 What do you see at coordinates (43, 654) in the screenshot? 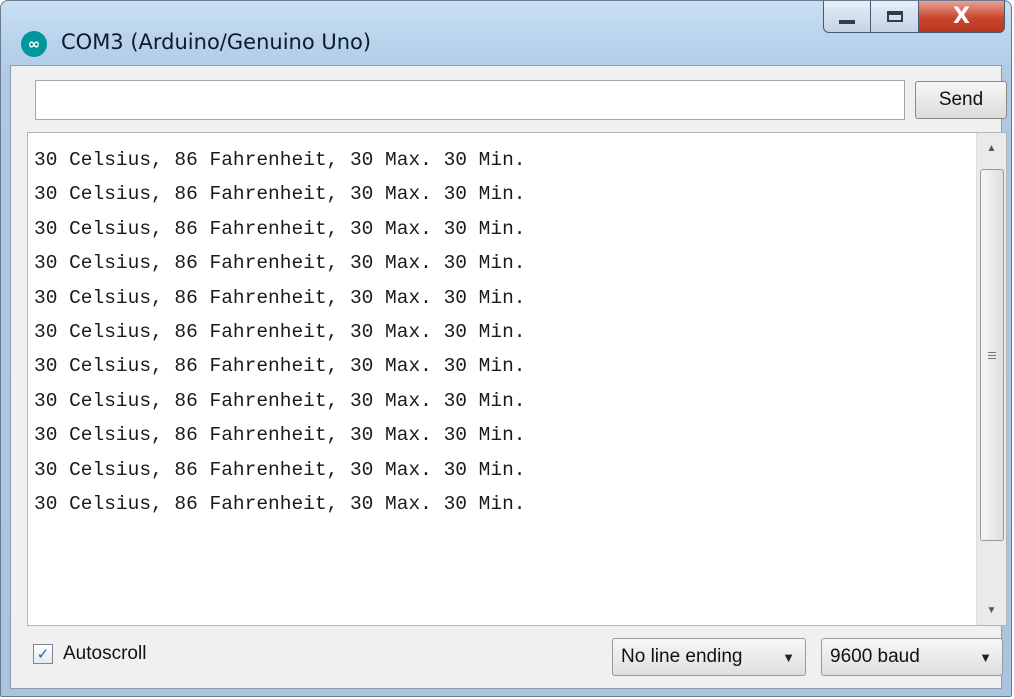
I see `autoscroll-checkbox: ✓` at bounding box center [43, 654].